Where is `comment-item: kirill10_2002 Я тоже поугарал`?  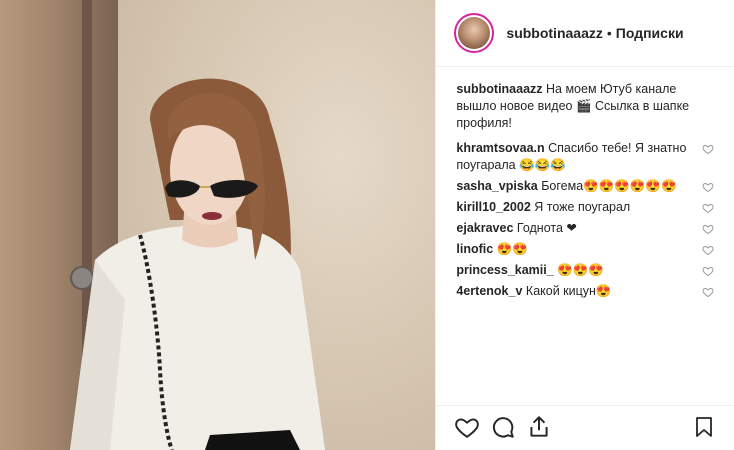 comment-item: kirill10_2002 Я тоже поугарал is located at coordinates (587, 207).